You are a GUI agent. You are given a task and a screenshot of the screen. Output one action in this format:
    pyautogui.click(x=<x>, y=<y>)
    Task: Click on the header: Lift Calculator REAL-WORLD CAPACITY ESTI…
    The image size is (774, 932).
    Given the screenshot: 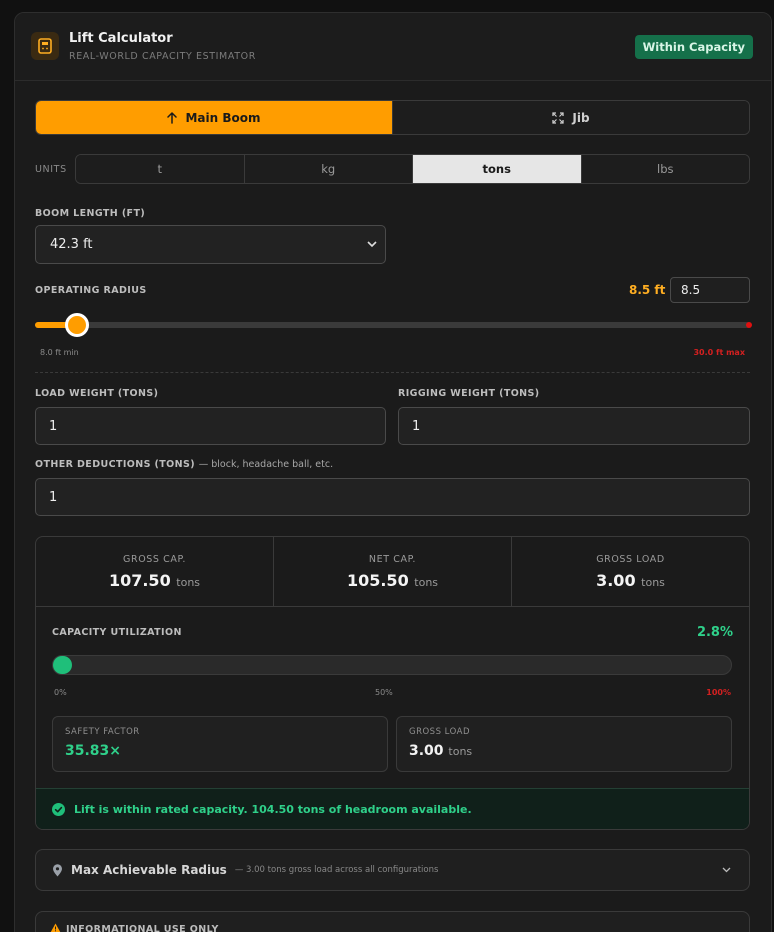 What is the action you would take?
    pyautogui.click(x=393, y=47)
    